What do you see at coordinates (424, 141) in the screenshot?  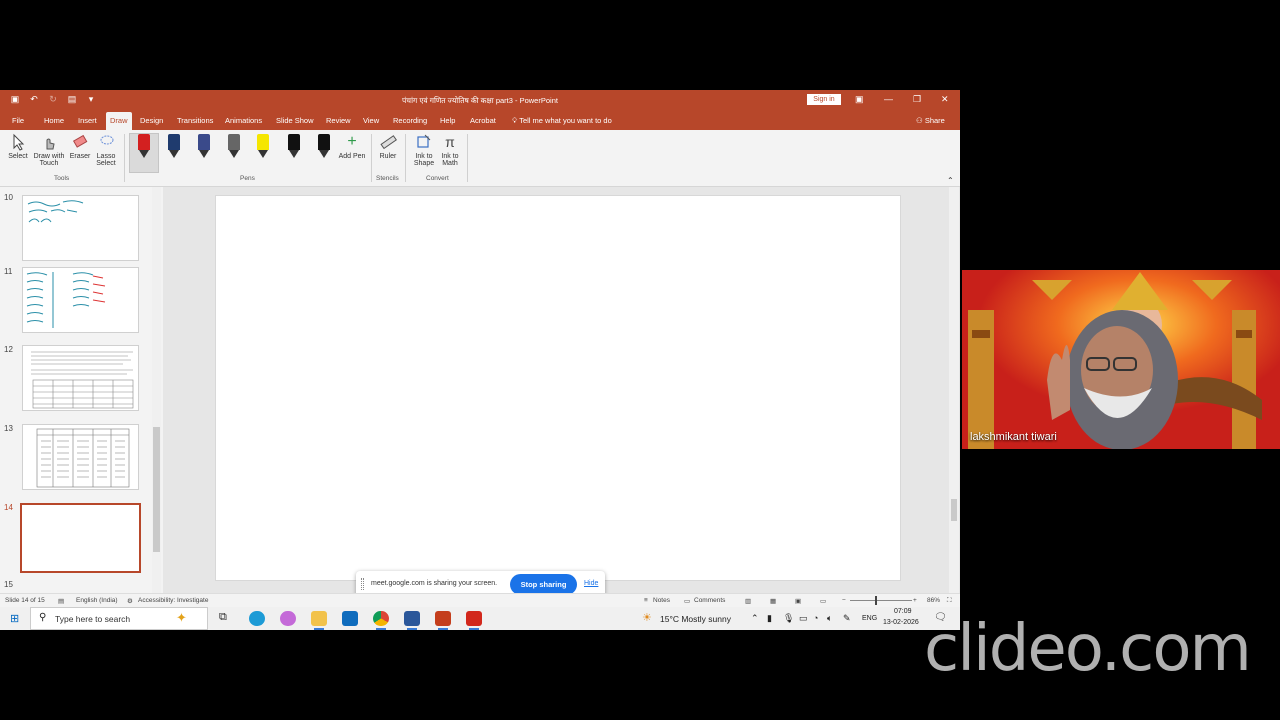 I see `ink-to-shape-icon` at bounding box center [424, 141].